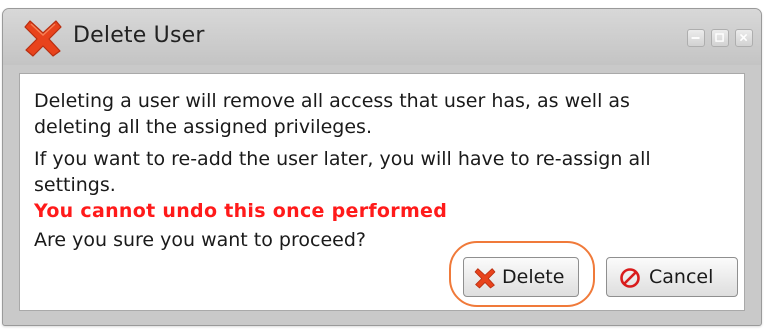  Describe the element at coordinates (139, 35) in the screenshot. I see `dialog-title: Delete User` at that location.